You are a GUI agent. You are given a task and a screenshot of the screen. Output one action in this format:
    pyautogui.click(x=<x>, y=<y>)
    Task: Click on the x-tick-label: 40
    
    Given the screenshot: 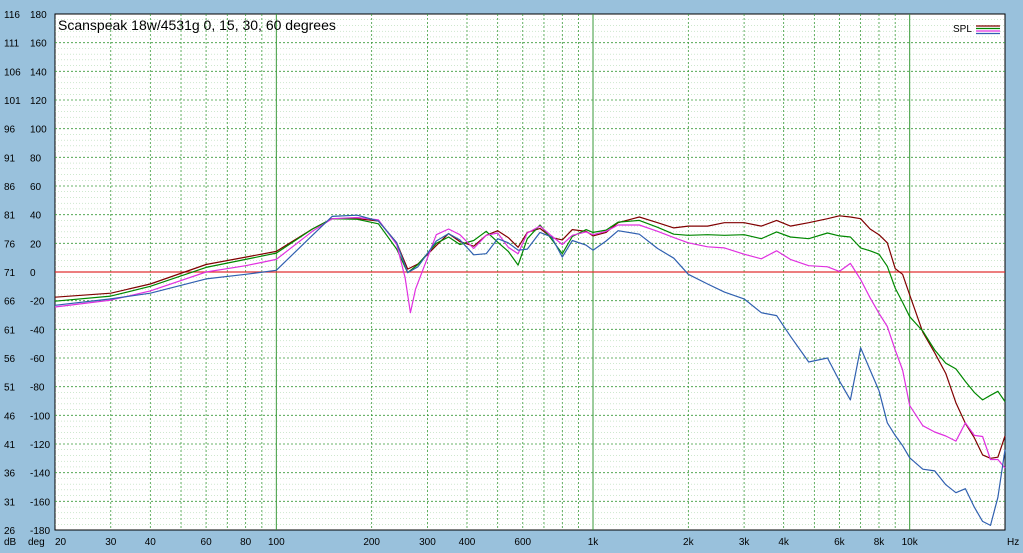 What is the action you would take?
    pyautogui.click(x=151, y=542)
    